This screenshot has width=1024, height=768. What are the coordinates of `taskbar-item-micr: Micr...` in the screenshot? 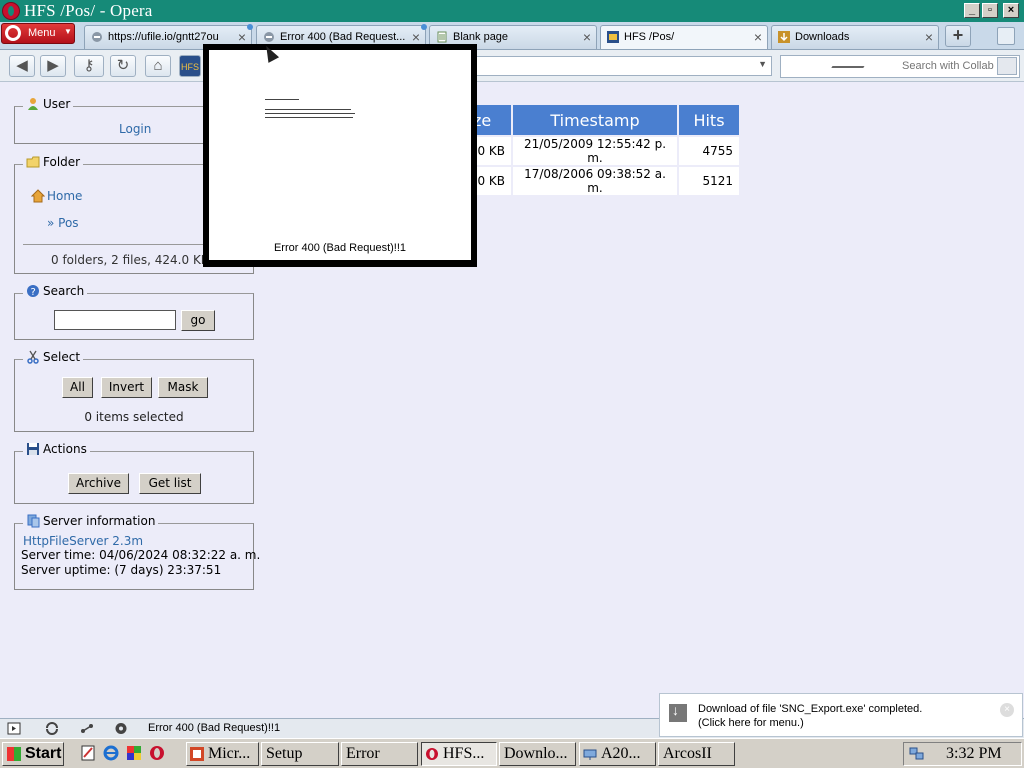 It's located at (222, 754).